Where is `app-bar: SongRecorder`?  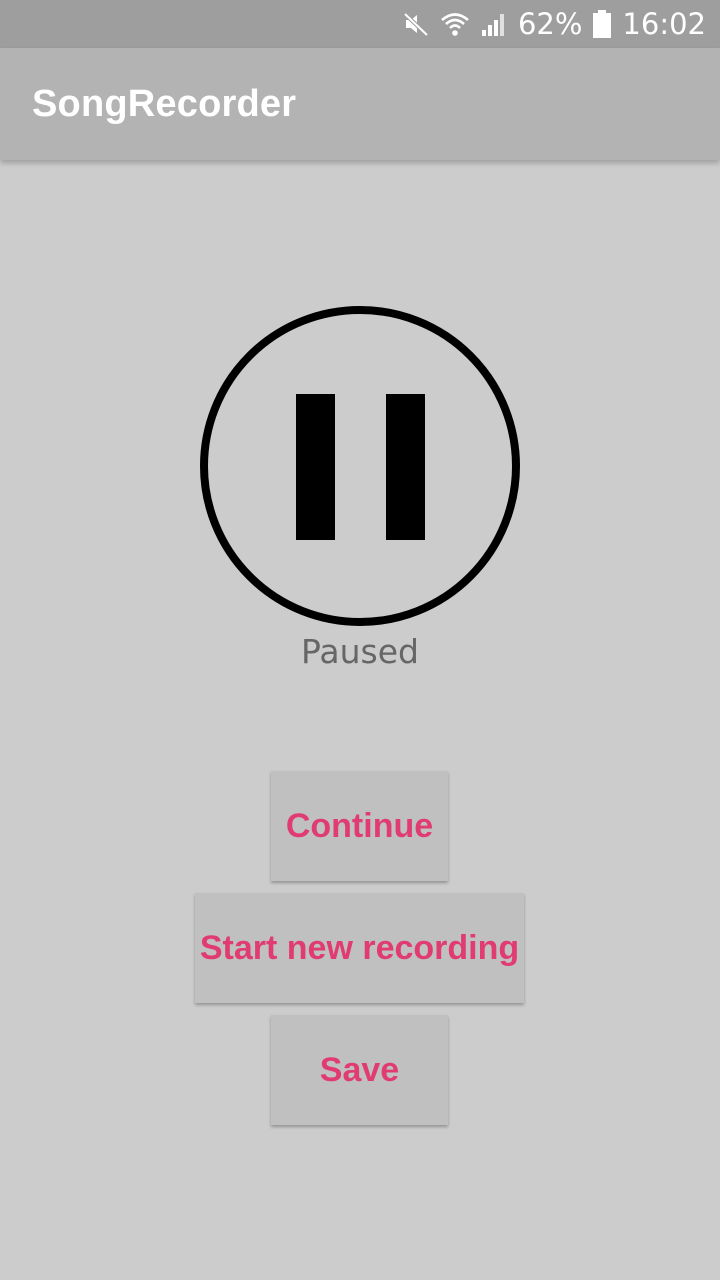
app-bar: SongRecorder is located at coordinates (360, 104).